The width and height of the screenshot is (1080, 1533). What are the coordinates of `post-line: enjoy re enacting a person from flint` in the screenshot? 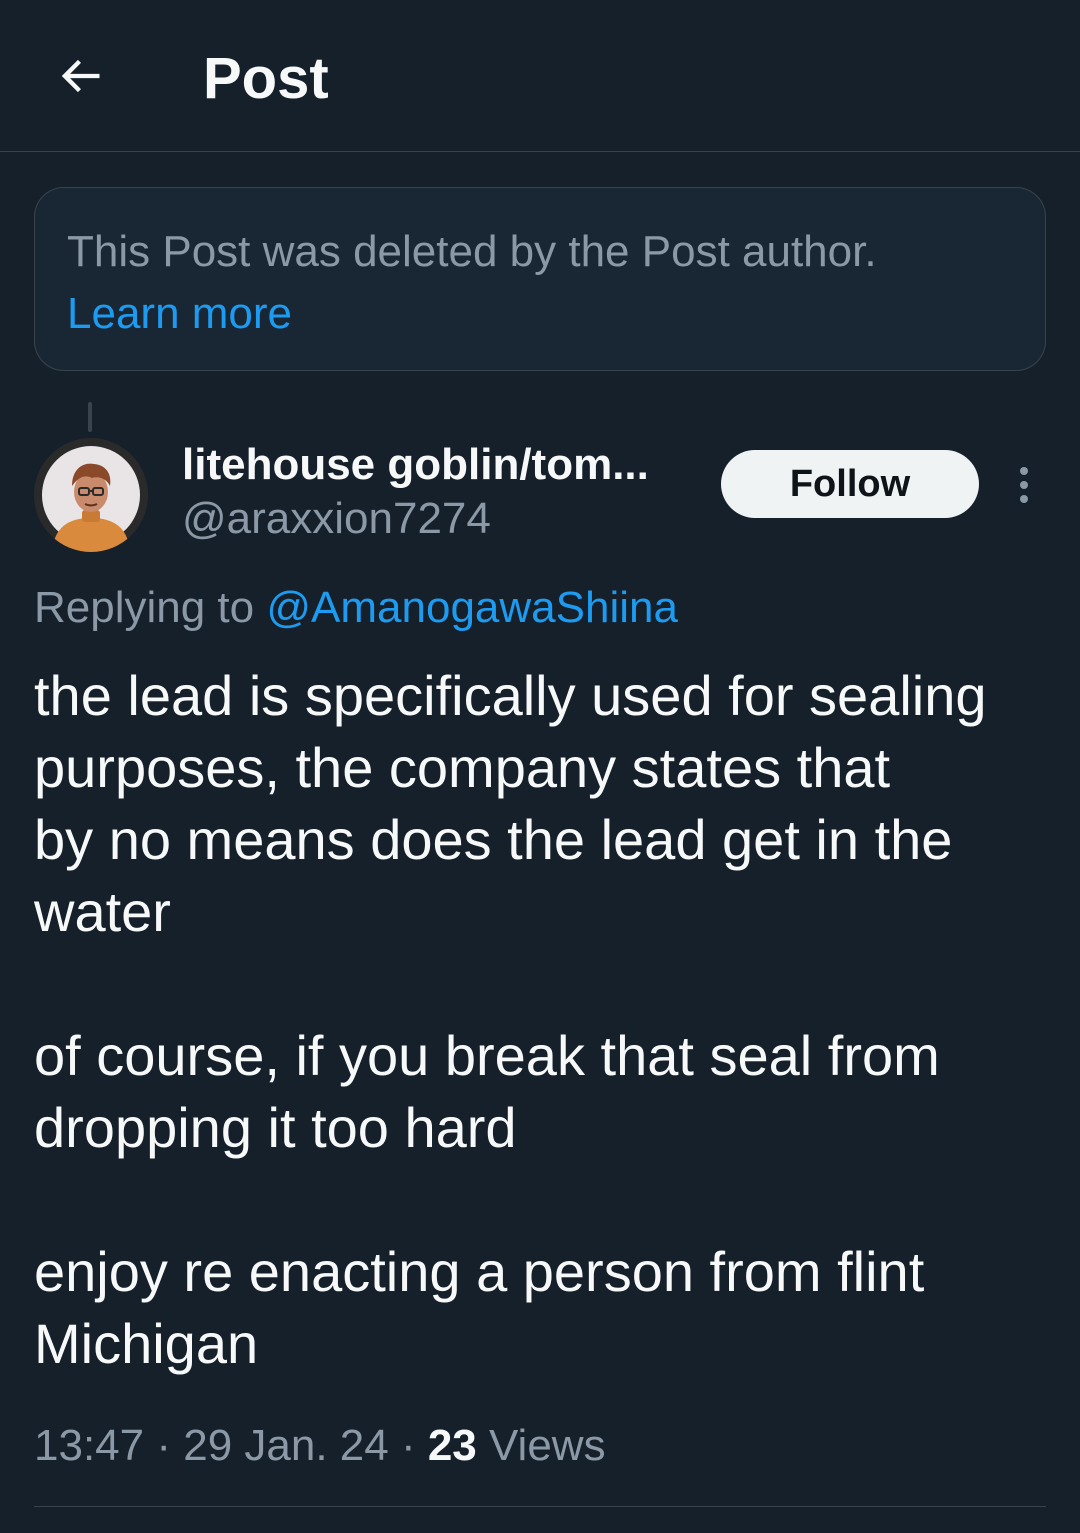 It's located at (479, 1271).